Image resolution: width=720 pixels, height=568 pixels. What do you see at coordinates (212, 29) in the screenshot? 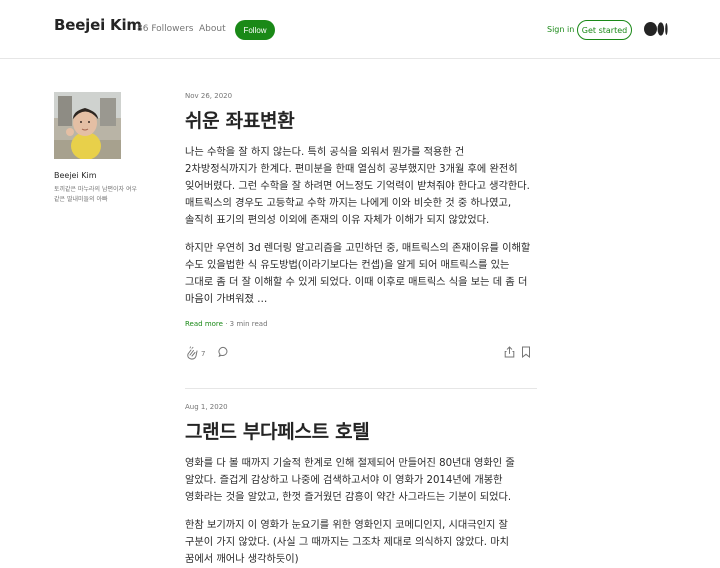
I see `about-link: About` at bounding box center [212, 29].